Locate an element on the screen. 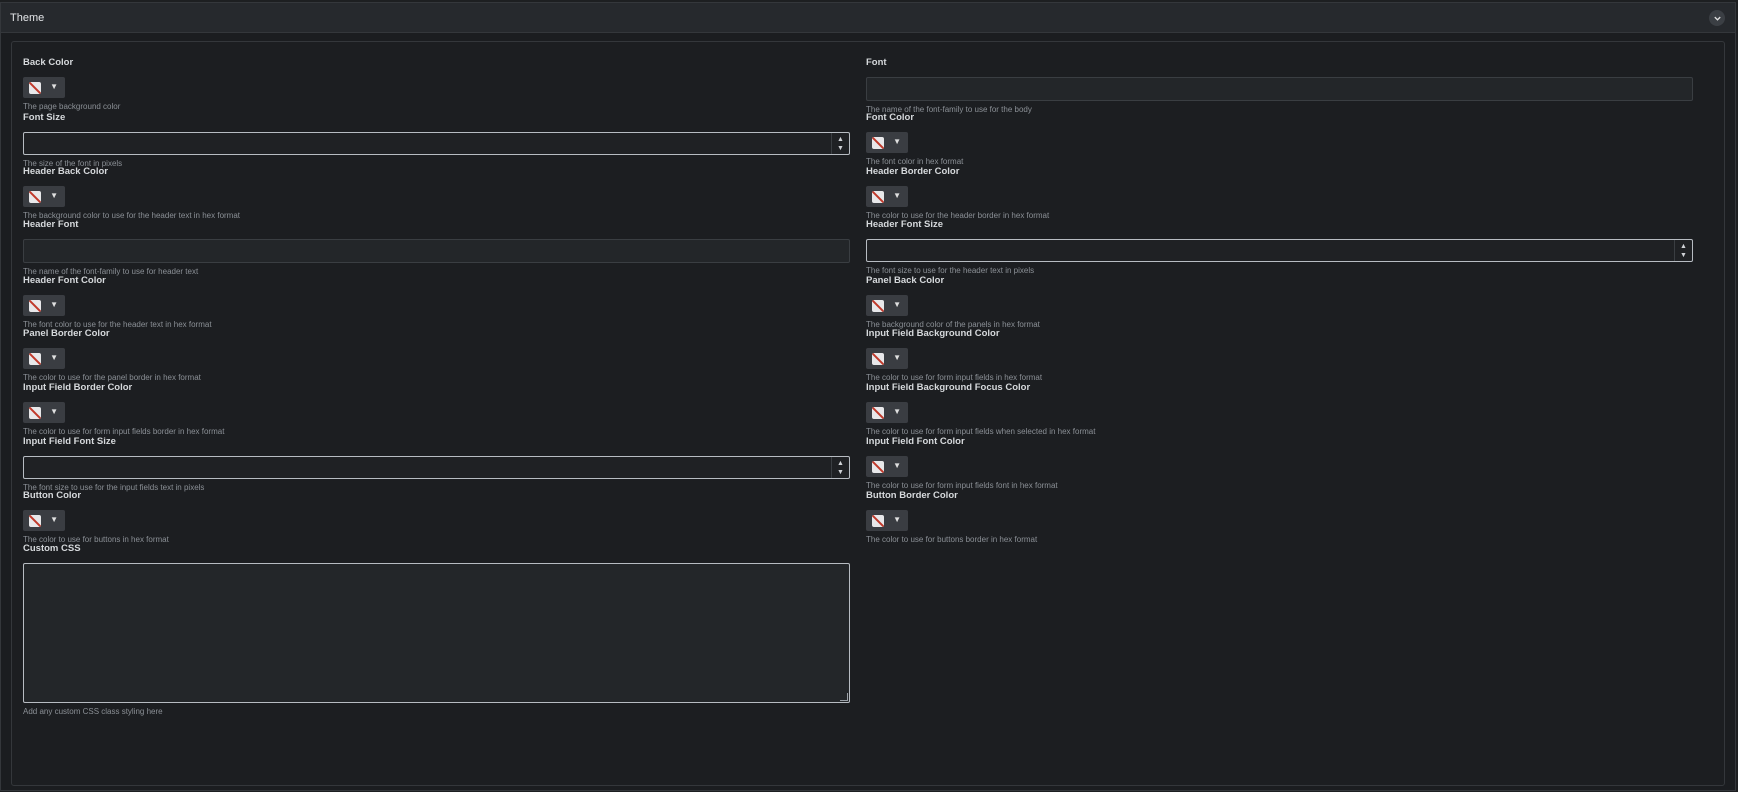  field-label: Input Field Border Color is located at coordinates (78, 387).